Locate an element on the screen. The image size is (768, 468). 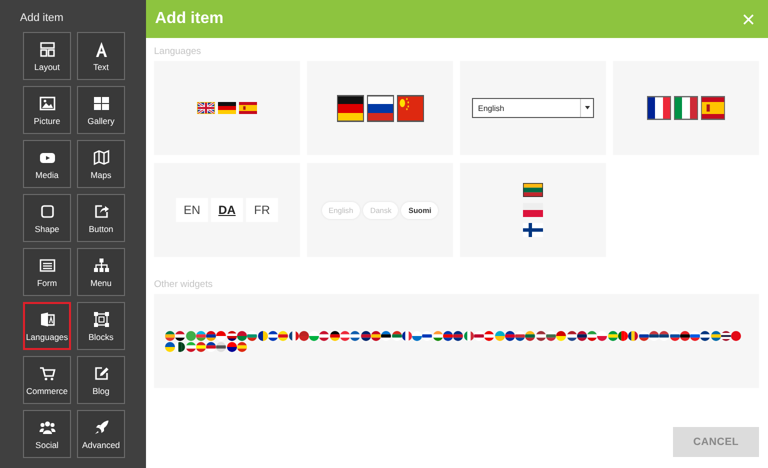
language-tab: FR is located at coordinates (262, 210).